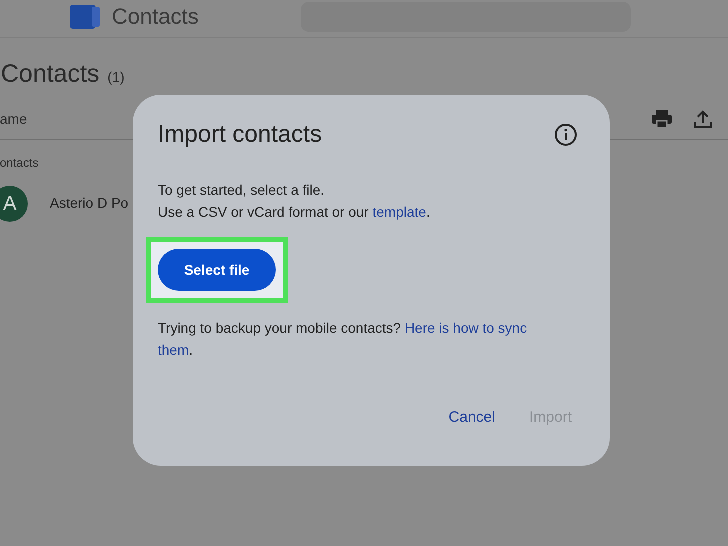 The height and width of the screenshot is (546, 728). I want to click on column-header: ame, so click(14, 119).